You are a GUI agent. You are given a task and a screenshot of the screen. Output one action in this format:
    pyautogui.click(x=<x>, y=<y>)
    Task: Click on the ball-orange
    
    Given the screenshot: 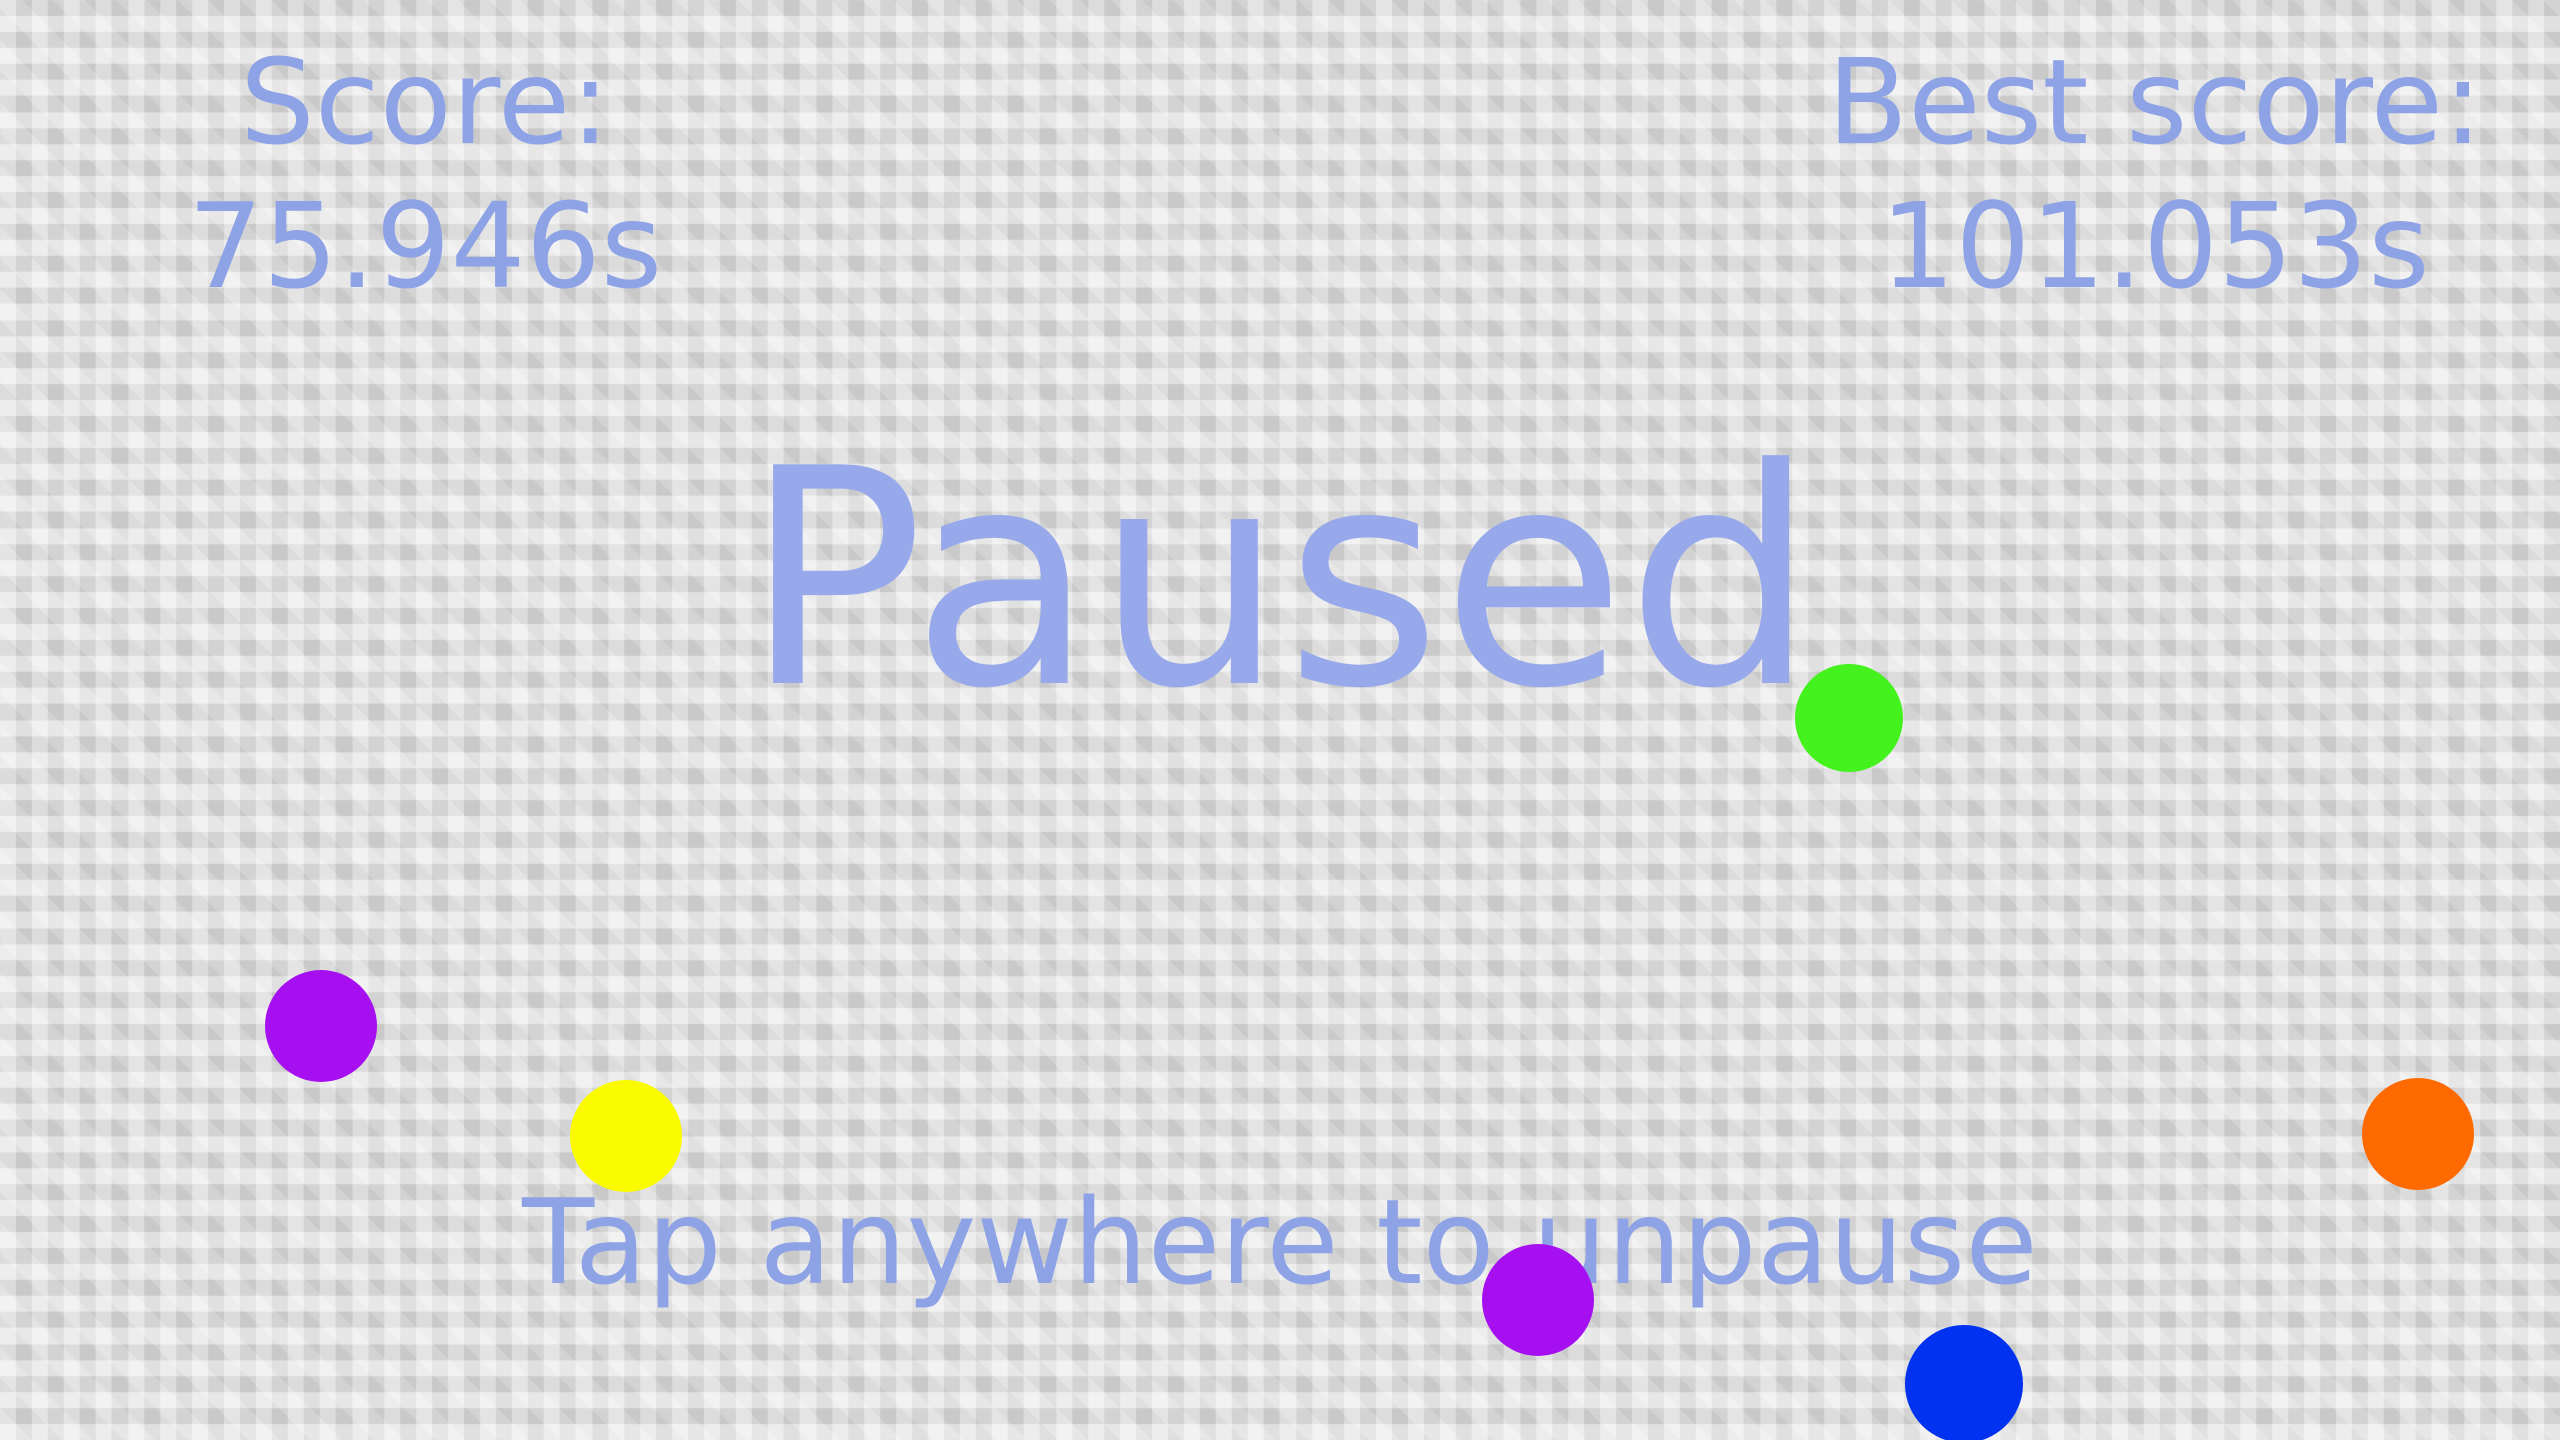 What is the action you would take?
    pyautogui.click(x=2418, y=1134)
    